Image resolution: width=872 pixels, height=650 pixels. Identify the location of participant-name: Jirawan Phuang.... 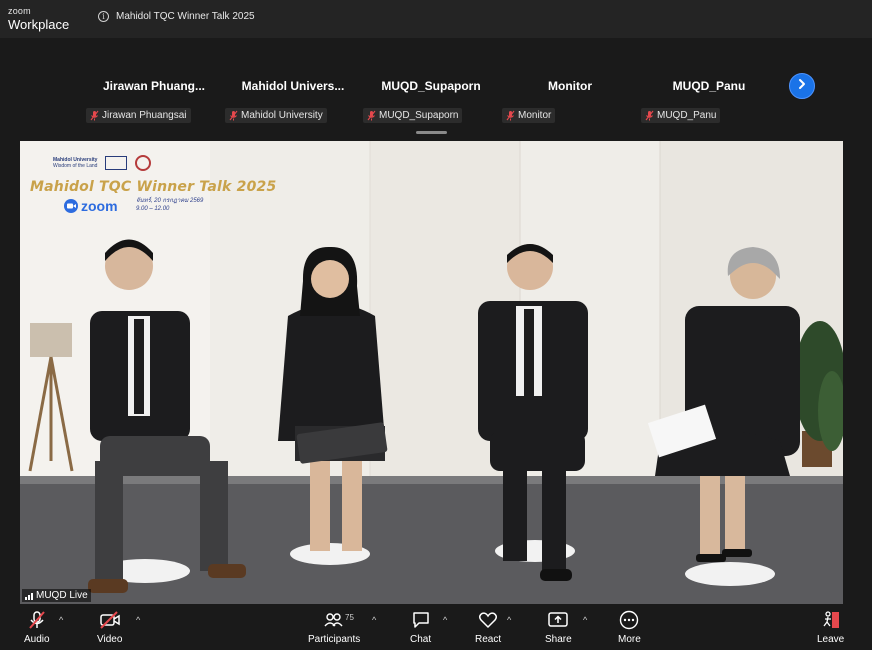
(154, 86).